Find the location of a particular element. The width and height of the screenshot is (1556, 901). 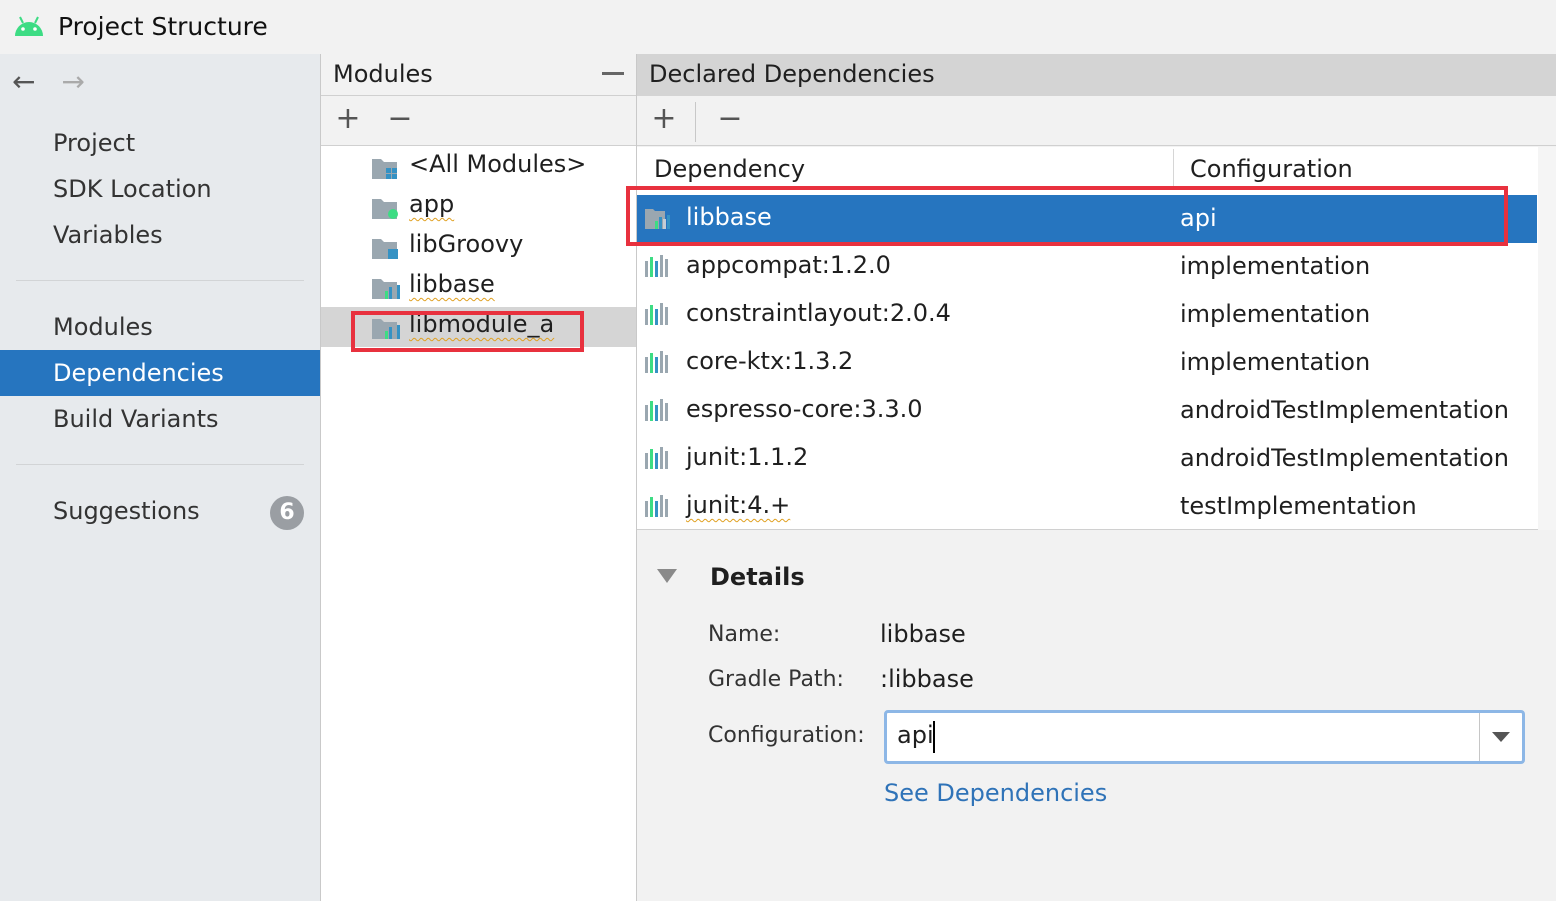

back-arrow-icon: ← is located at coordinates (23, 82).